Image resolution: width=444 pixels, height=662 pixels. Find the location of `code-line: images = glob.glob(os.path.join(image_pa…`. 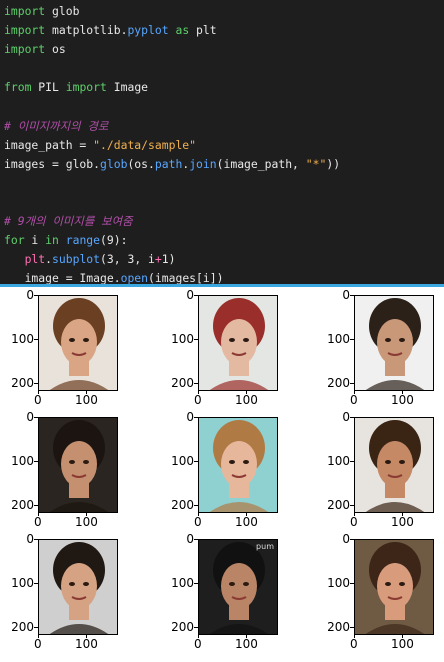

code-line: images = glob.glob(os.path.join(image_pa… is located at coordinates (224, 164).